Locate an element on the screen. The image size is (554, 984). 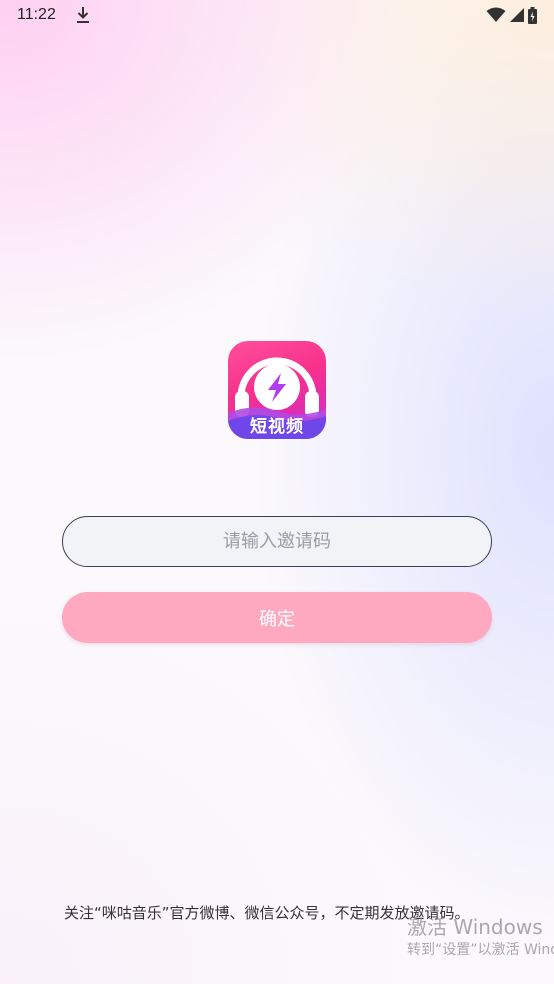
app-logo: 短视频 is located at coordinates (277, 390).